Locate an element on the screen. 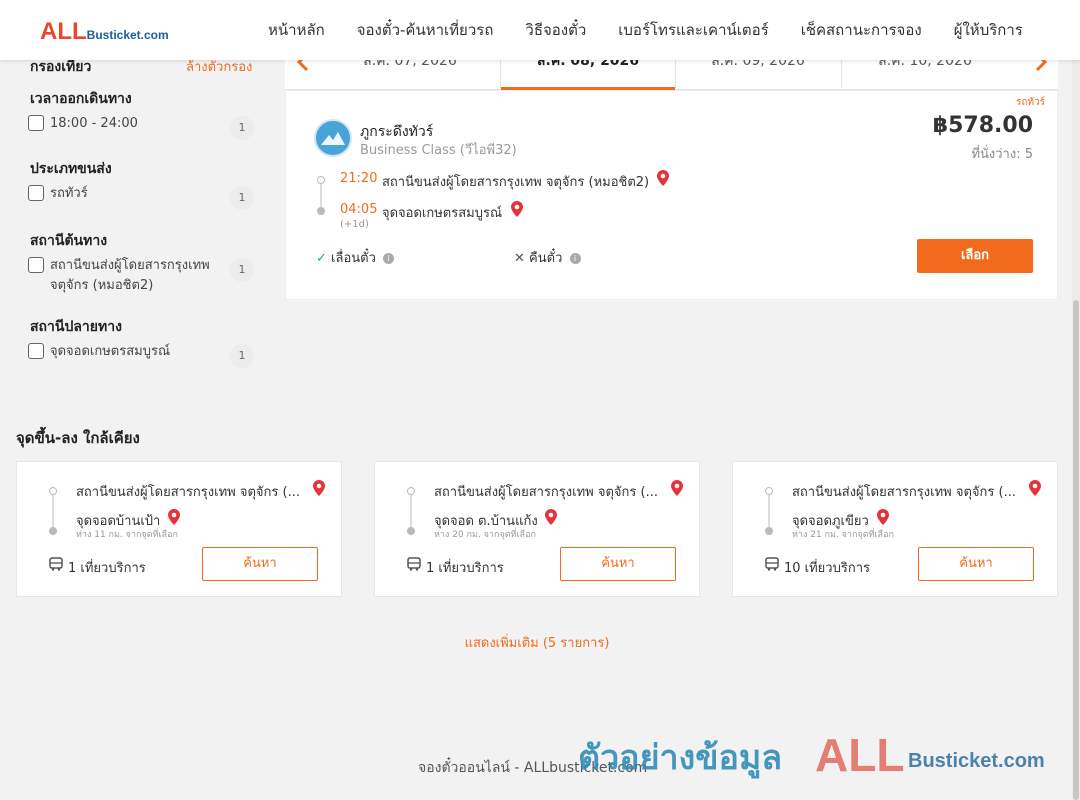  filter-label: จุดจอดเกษตรสมบูรณ์ is located at coordinates (110, 351).